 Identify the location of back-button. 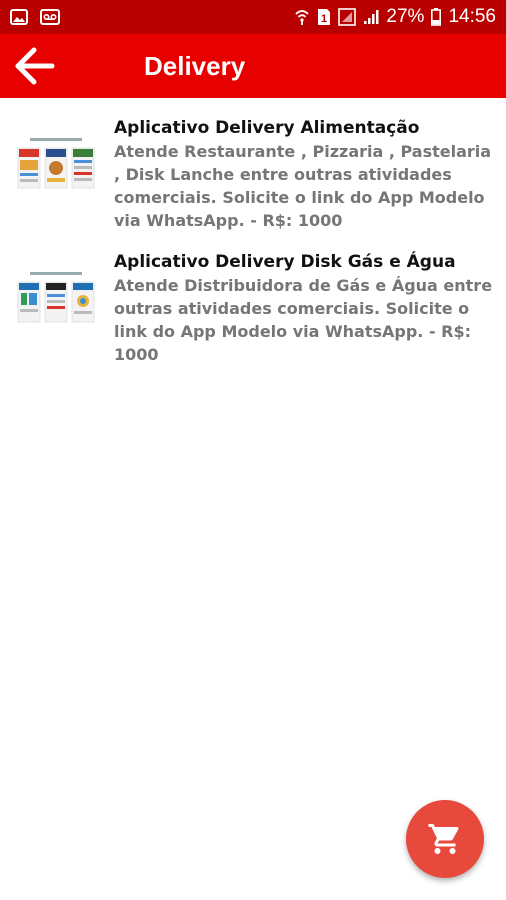
(34, 66).